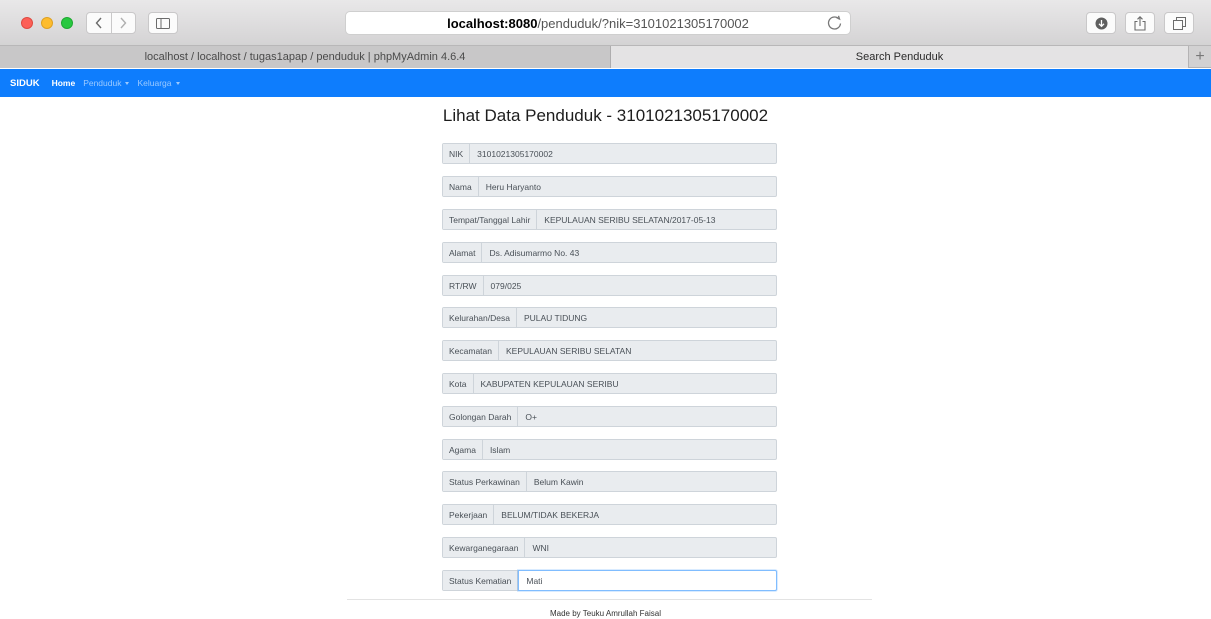  What do you see at coordinates (899, 57) in the screenshot?
I see `tab-search-penduduk: Search Penduduk` at bounding box center [899, 57].